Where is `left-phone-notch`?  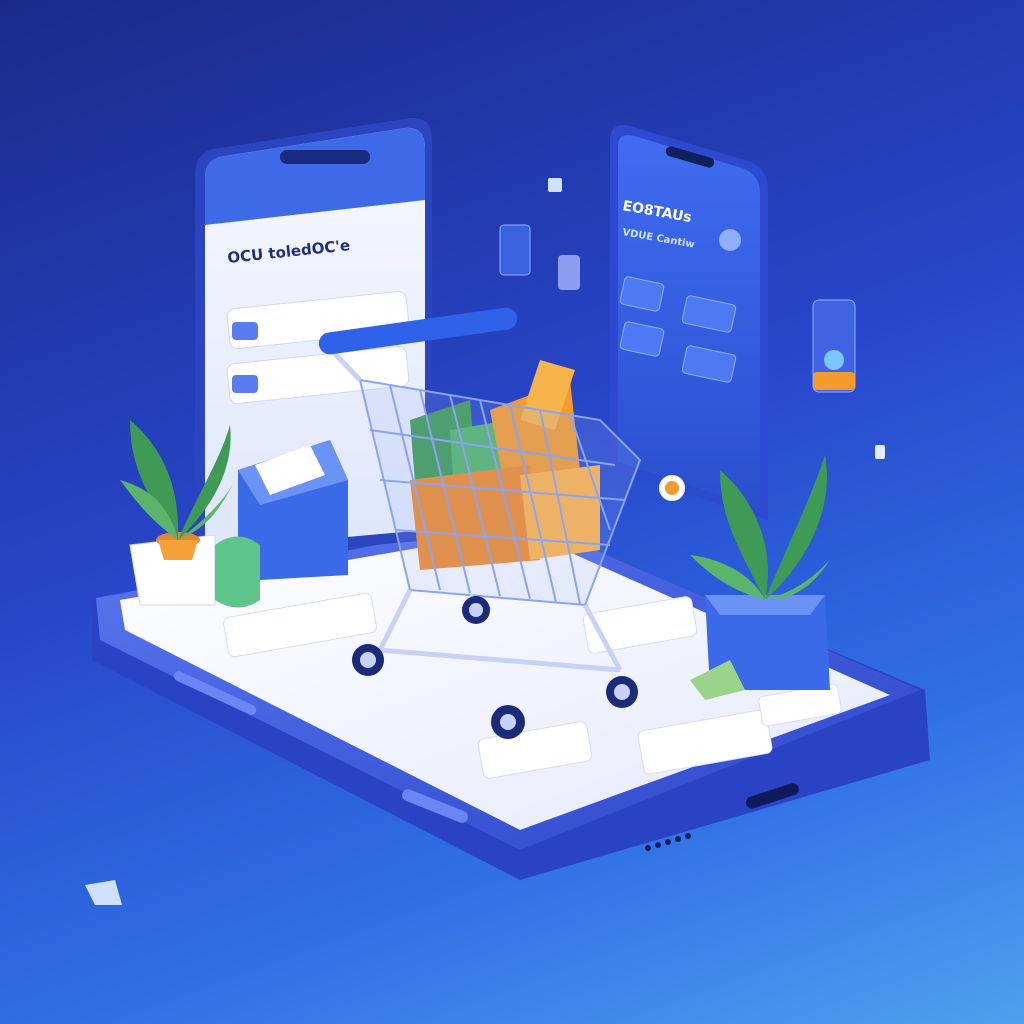
left-phone-notch is located at coordinates (325, 157).